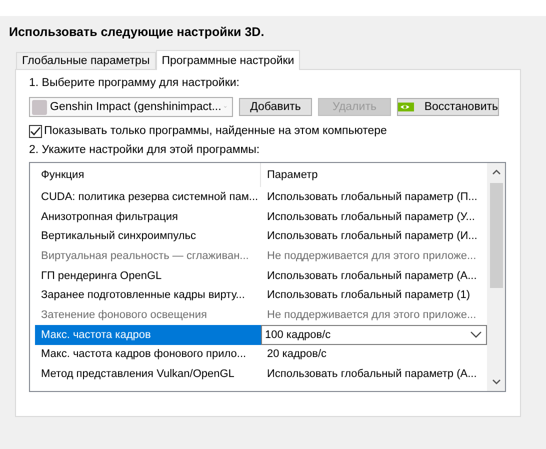 The image size is (546, 449). Describe the element at coordinates (496, 382) in the screenshot. I see `scroll-down-icon` at that location.